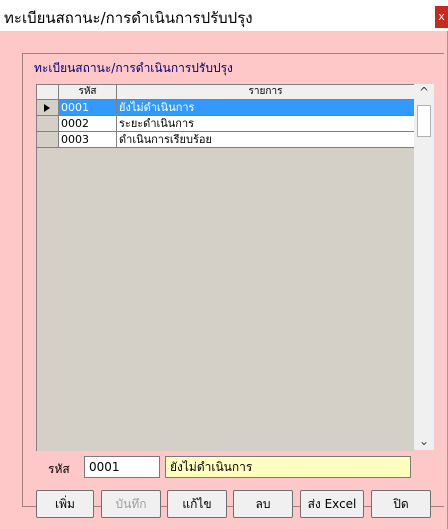 The image size is (448, 529). What do you see at coordinates (424, 267) in the screenshot?
I see `vertical-scrollbar: ^ ⌄` at bounding box center [424, 267].